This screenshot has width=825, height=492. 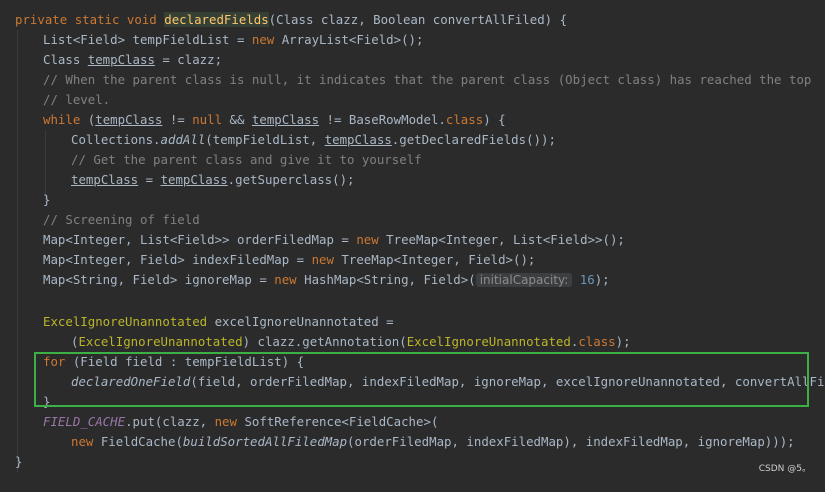 I want to click on code-token: = clazz;, so click(x=188, y=59).